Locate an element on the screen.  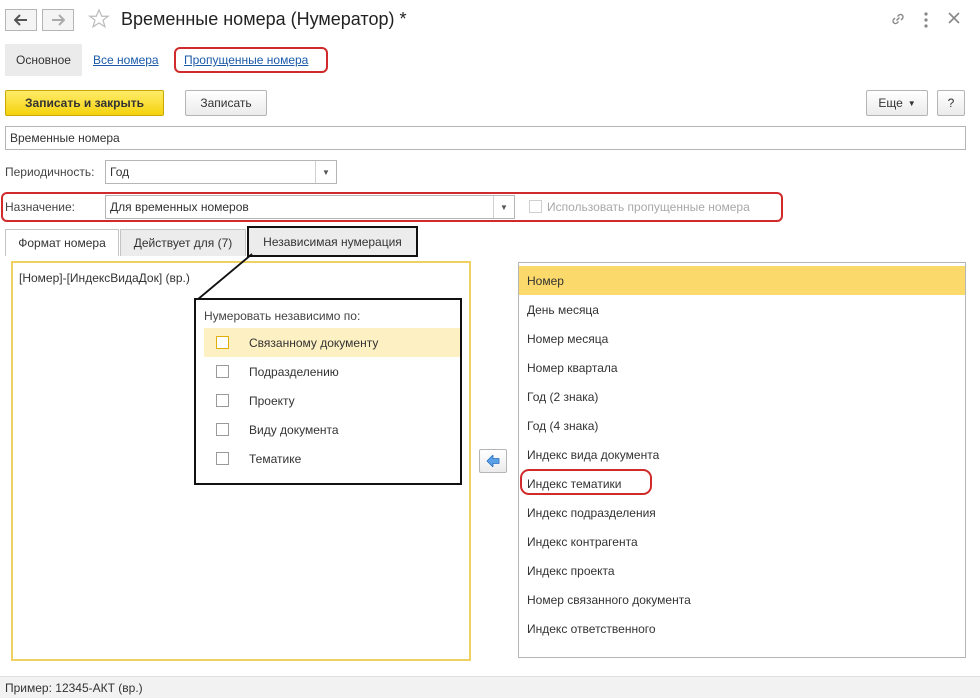
list-item: Номер связанного документа is located at coordinates (742, 599).